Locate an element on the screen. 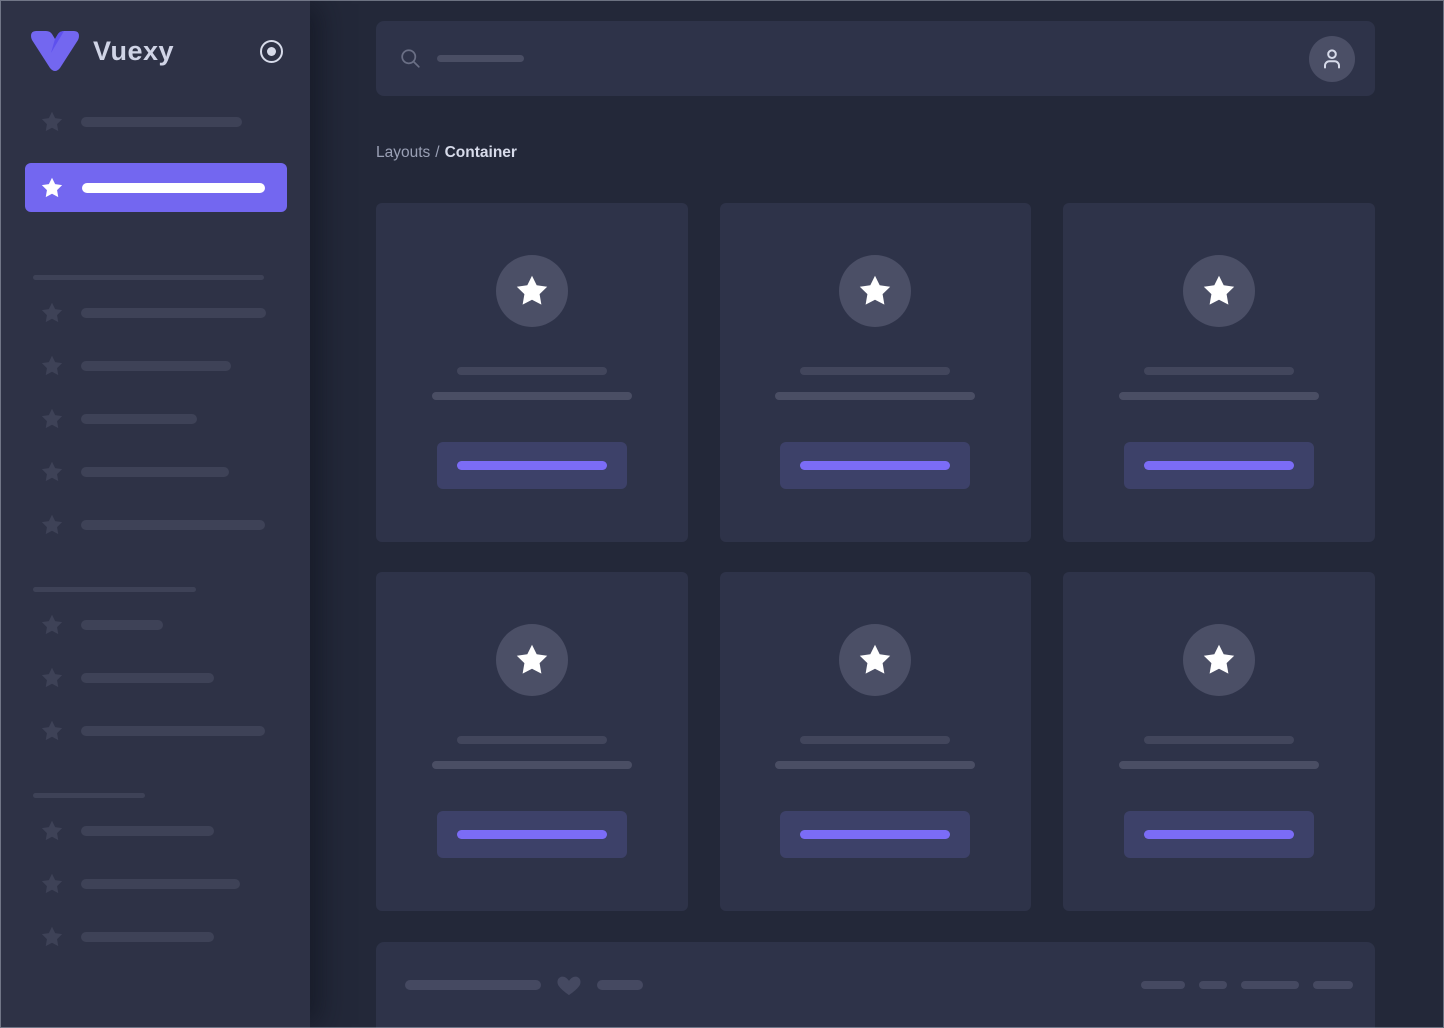 The height and width of the screenshot is (1028, 1444). breadcrumb-current: Container is located at coordinates (480, 152).